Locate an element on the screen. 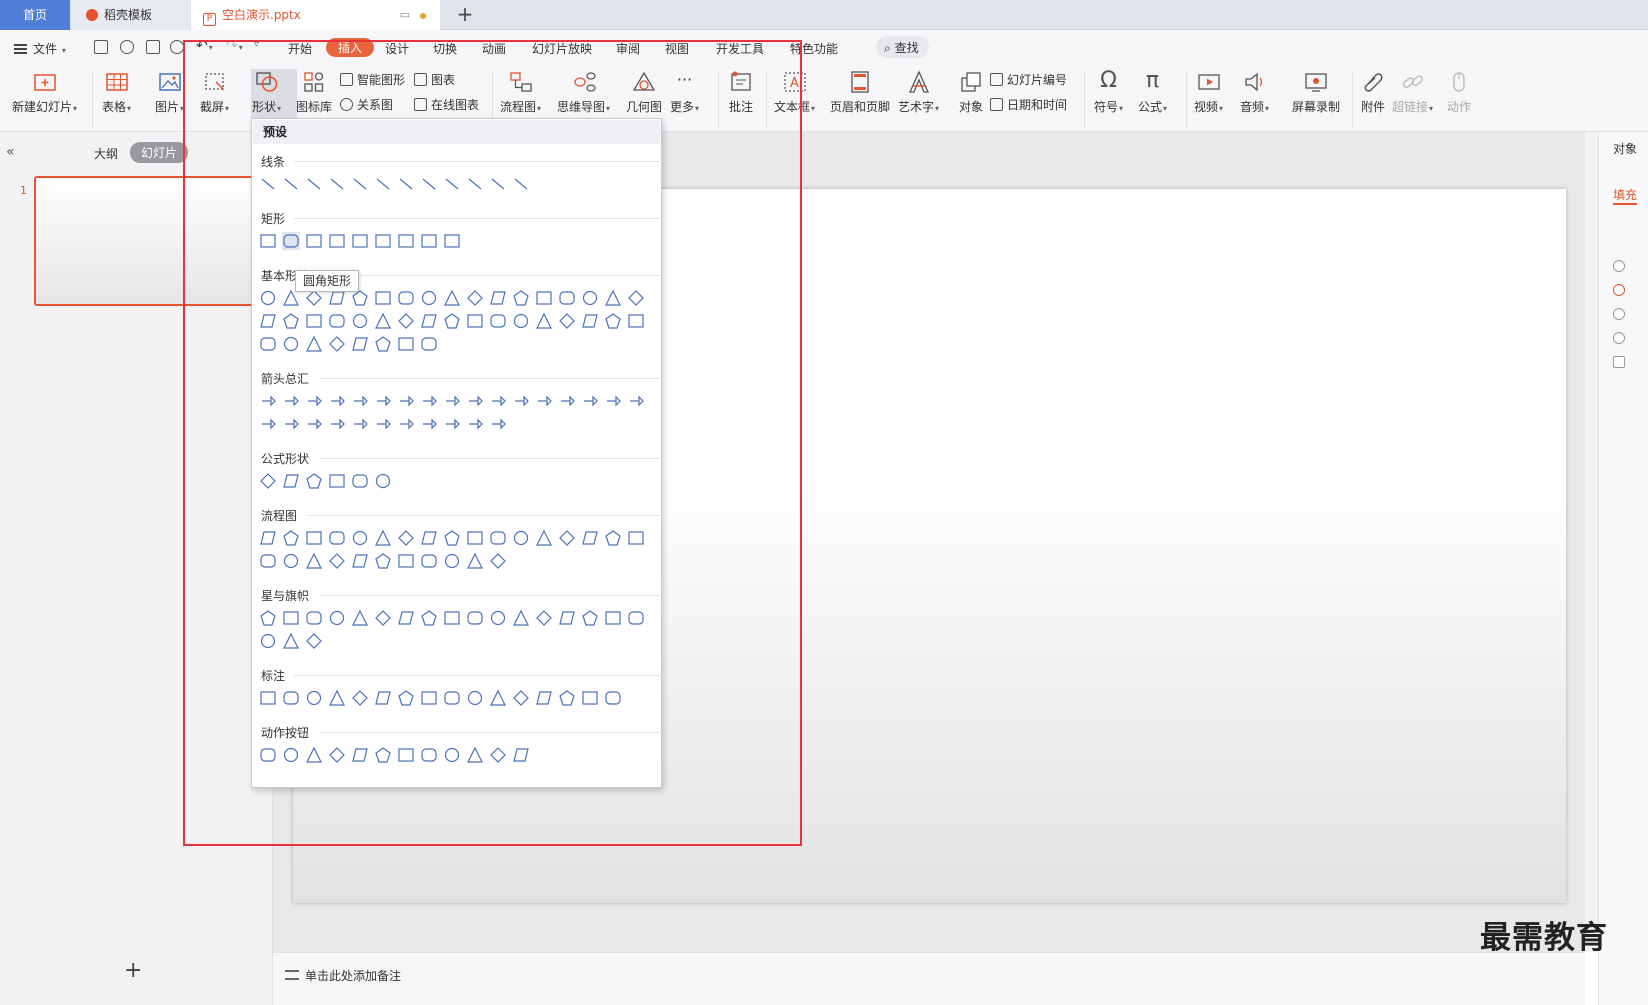  menu-developer: 开发工具 is located at coordinates (740, 48).